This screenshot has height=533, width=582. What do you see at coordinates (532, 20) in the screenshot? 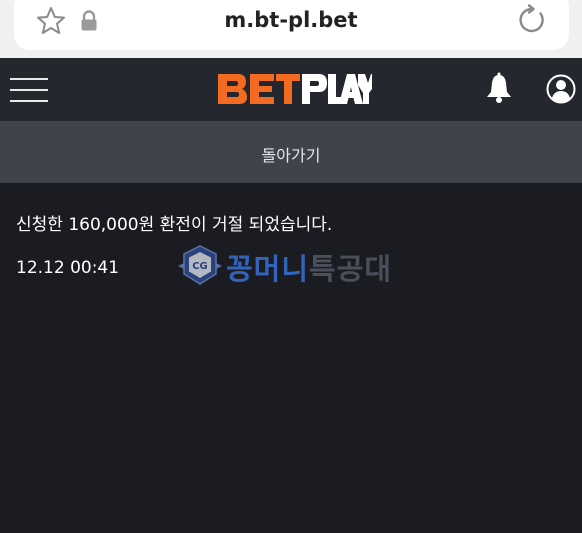
I see `refresh-icon` at bounding box center [532, 20].